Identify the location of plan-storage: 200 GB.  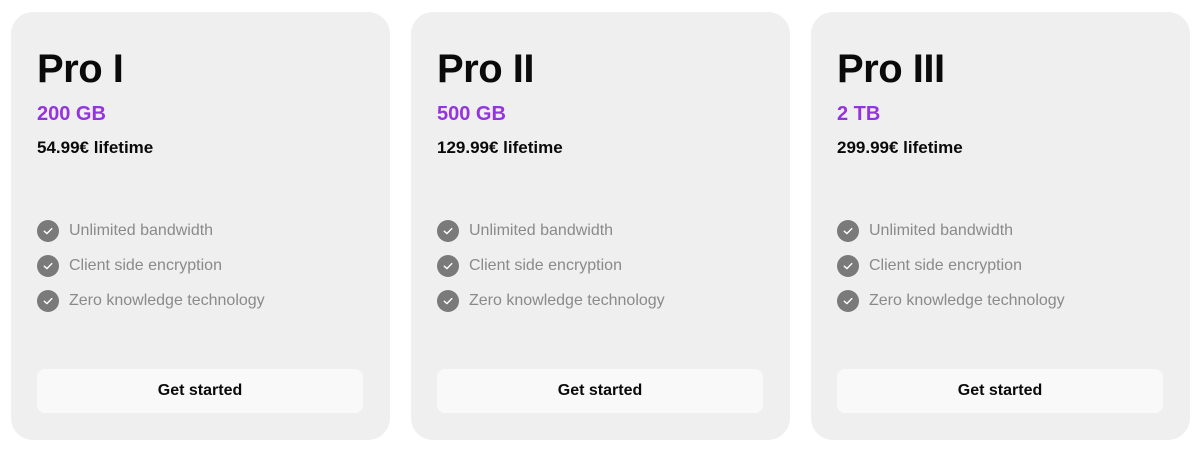
(71, 114).